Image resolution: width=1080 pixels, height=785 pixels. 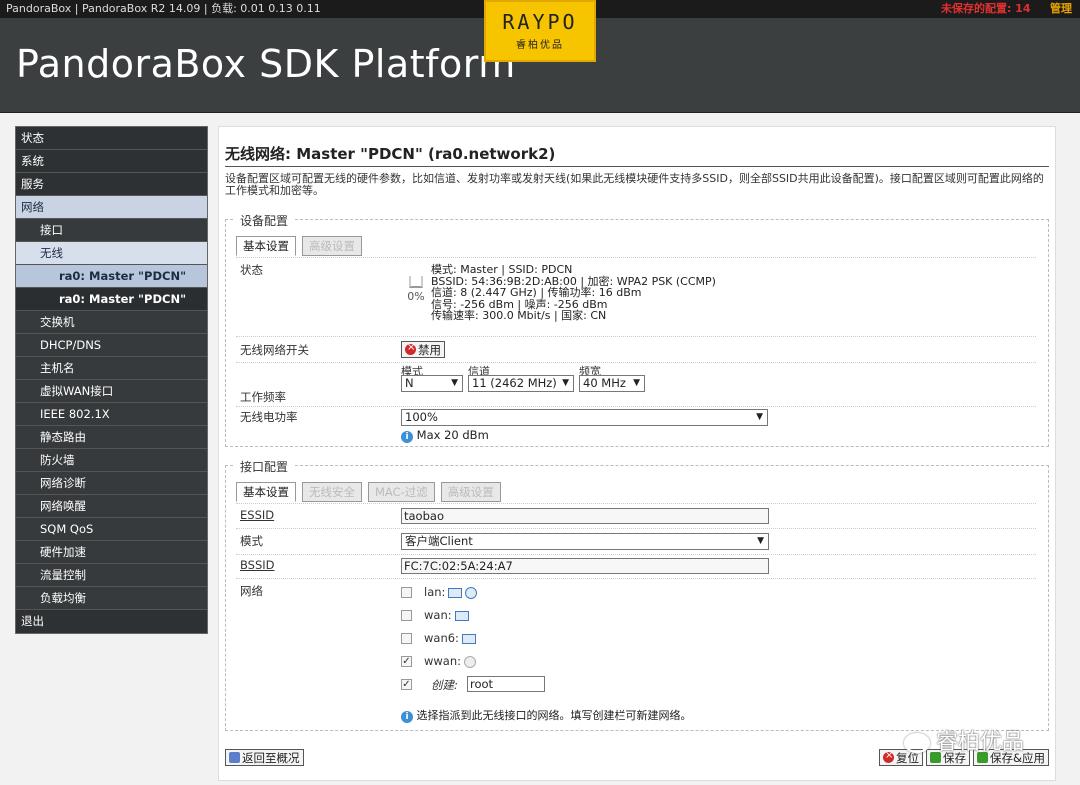 What do you see at coordinates (111, 276) in the screenshot?
I see `sidebar-item-ra0-master-1: ra0: Master "PDCN"` at bounding box center [111, 276].